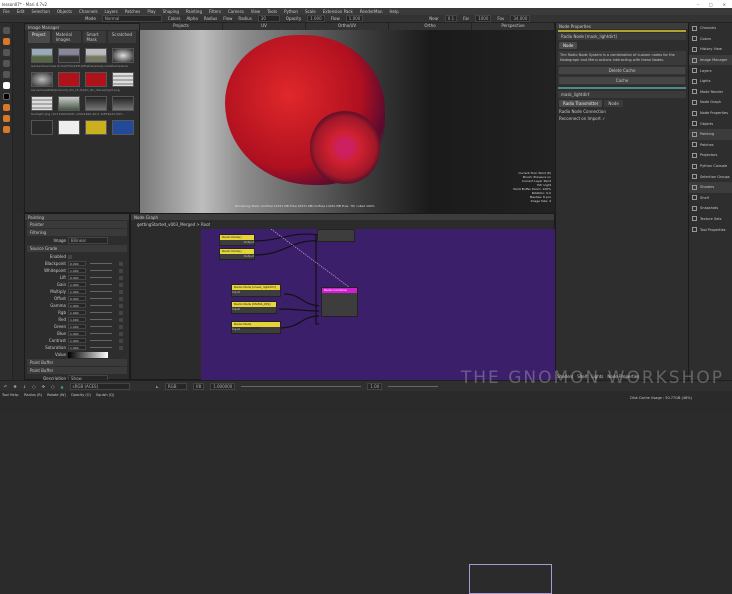 The height and width of the screenshot is (594, 732). What do you see at coordinates (520, 18) in the screenshot?
I see `fov-field: 34.000` at bounding box center [520, 18].